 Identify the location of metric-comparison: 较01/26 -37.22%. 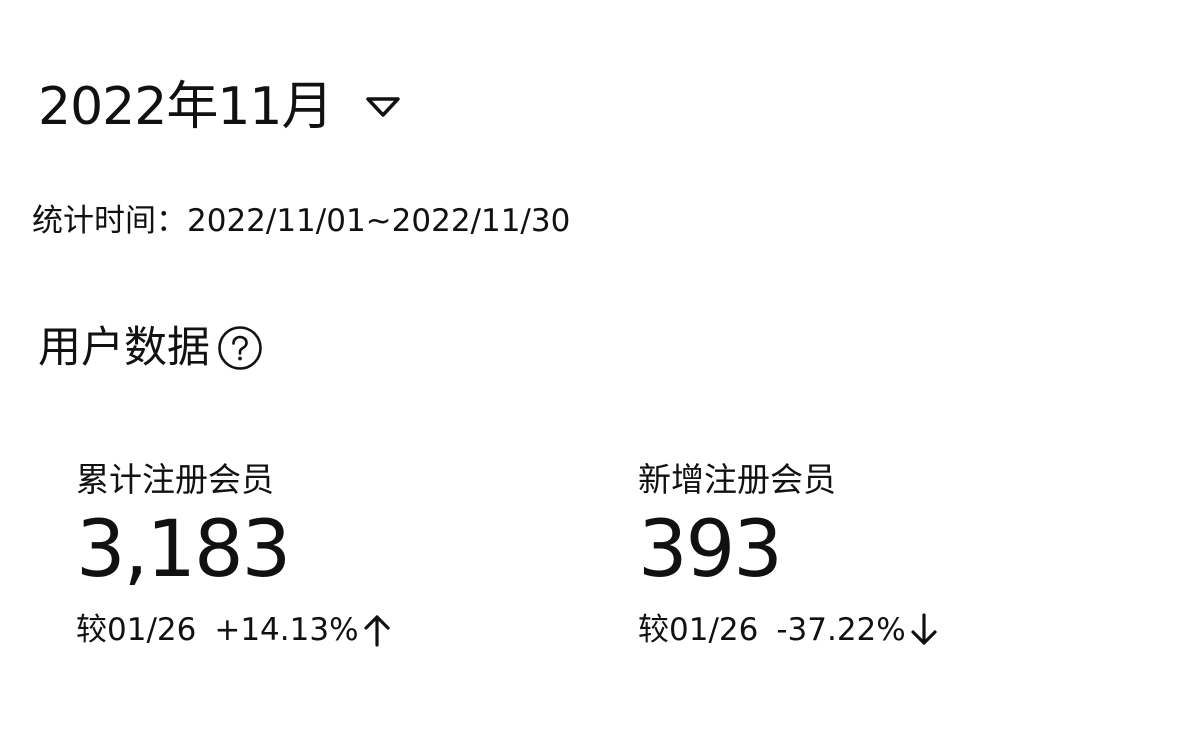
(878, 630).